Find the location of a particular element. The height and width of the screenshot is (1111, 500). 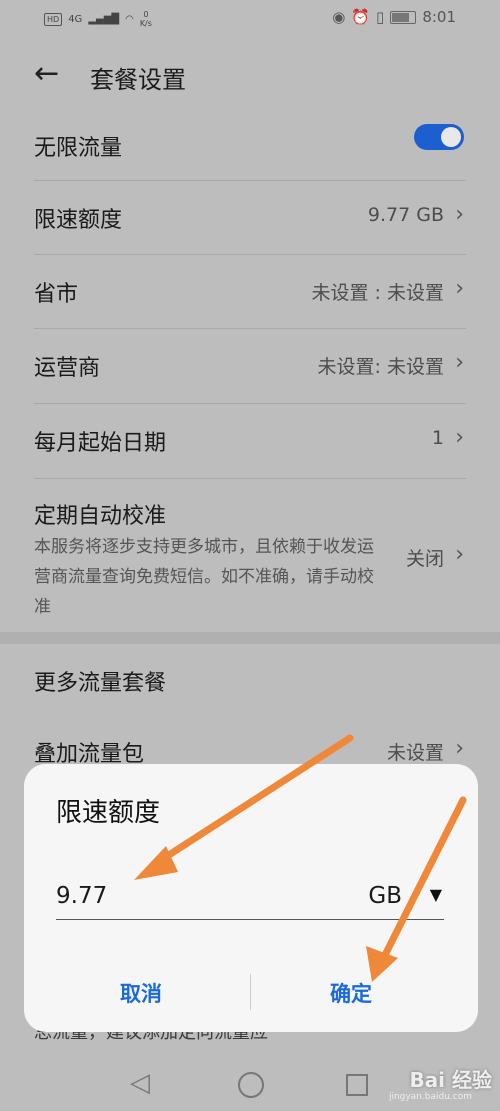

nav-home-icon is located at coordinates (251, 1085).